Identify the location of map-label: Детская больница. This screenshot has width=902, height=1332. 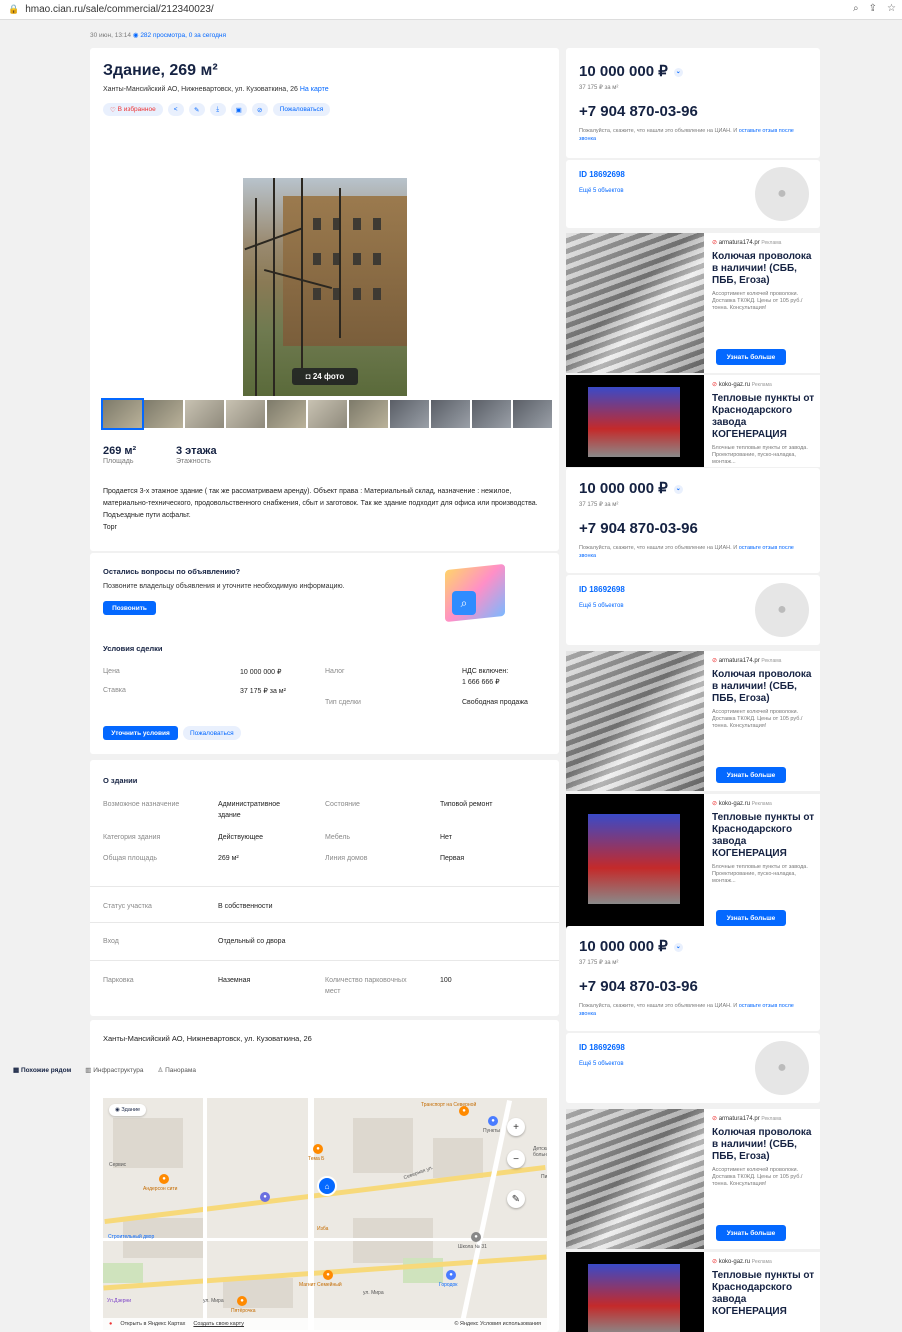
(540, 1152).